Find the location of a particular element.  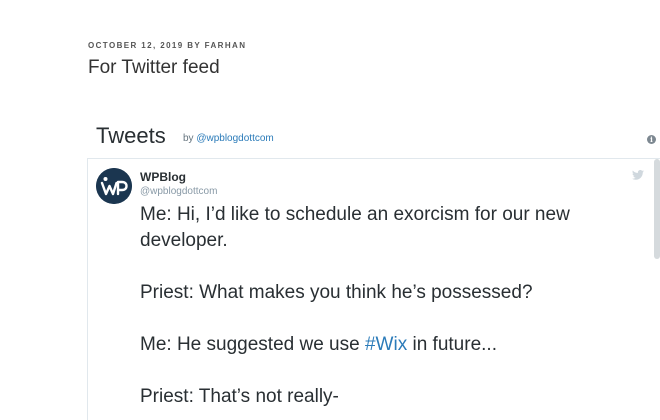

tweet-author-name: WPBlog is located at coordinates (163, 177).